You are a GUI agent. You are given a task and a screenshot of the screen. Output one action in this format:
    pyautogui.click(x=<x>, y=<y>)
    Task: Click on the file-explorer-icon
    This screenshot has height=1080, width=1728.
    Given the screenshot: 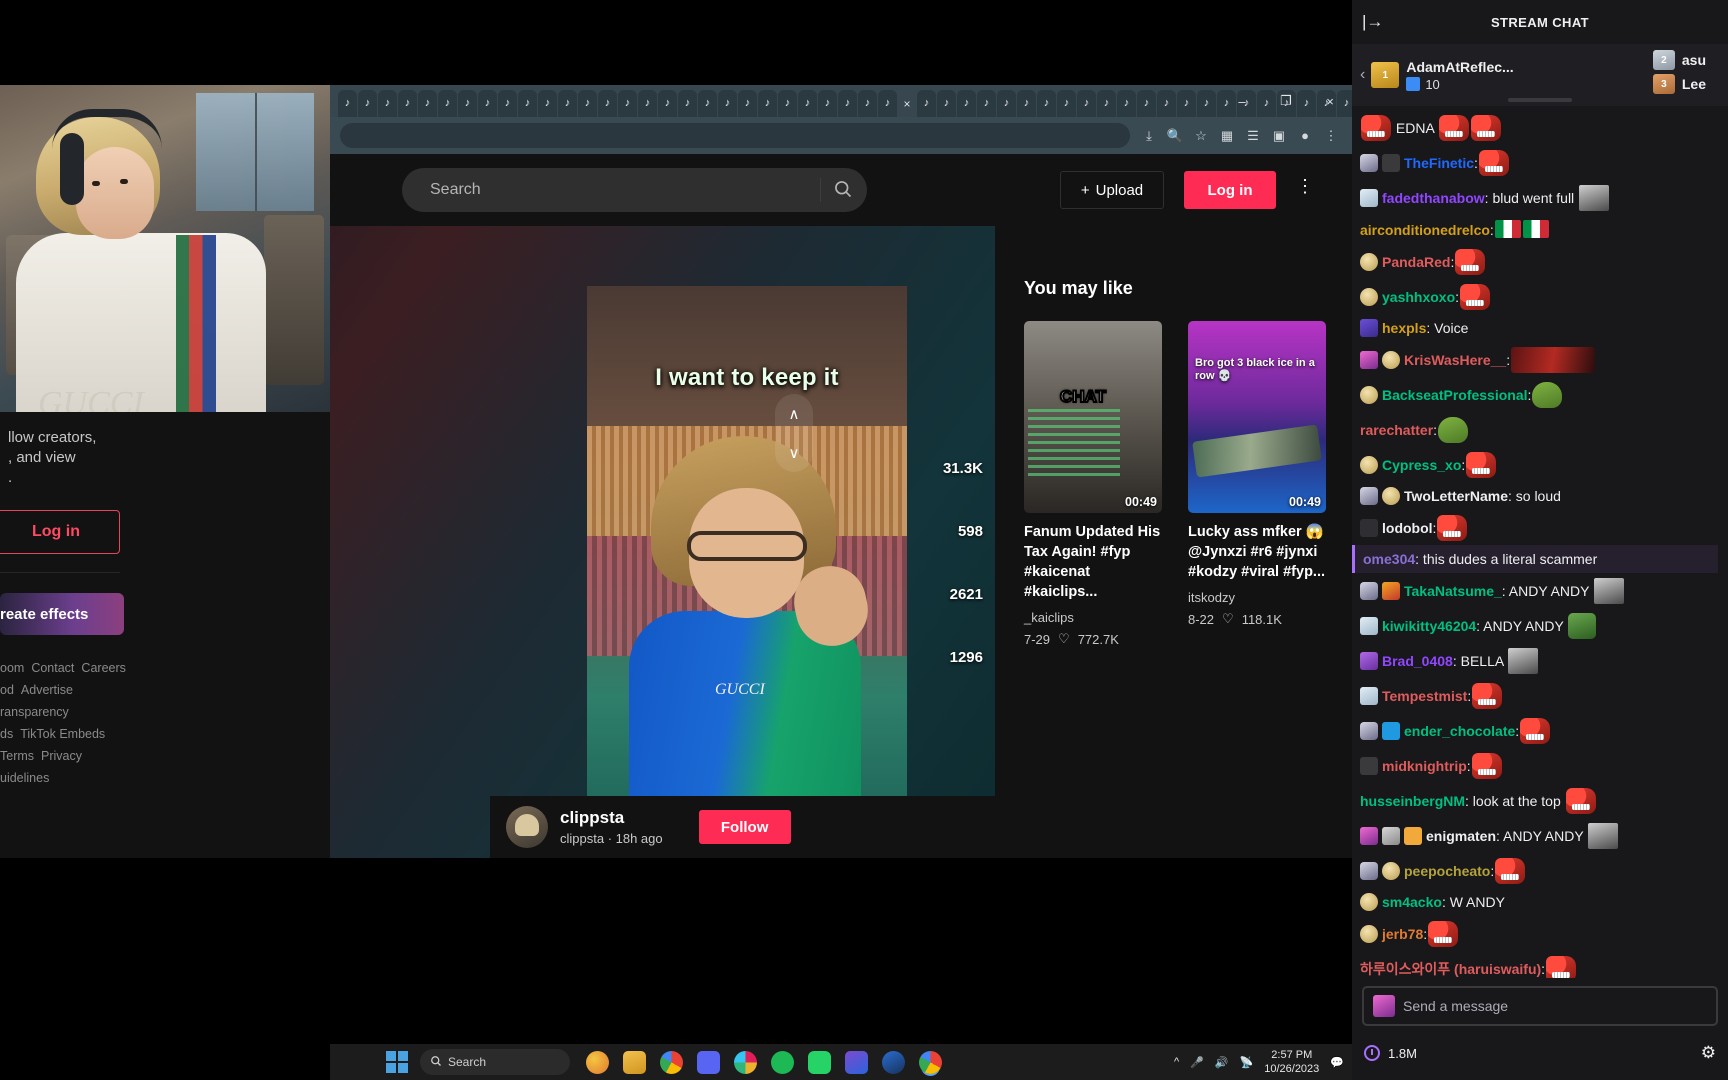 What is the action you would take?
    pyautogui.click(x=634, y=1062)
    